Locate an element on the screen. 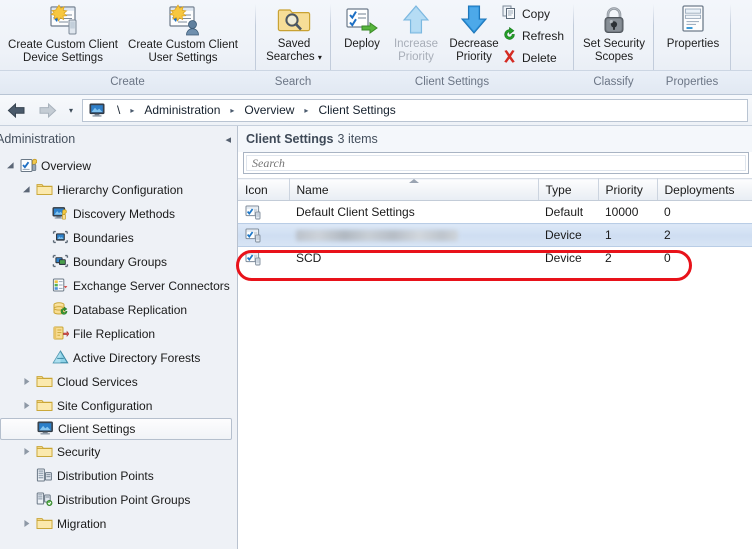  copy-button: Copy is located at coordinates (526, 13).